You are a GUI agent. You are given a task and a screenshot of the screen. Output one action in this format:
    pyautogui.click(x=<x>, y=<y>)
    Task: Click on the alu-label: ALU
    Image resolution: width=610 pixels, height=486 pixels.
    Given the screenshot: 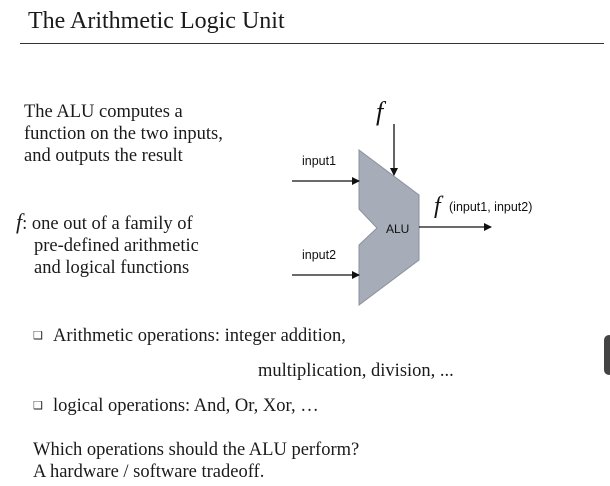 What is the action you would take?
    pyautogui.click(x=397, y=229)
    